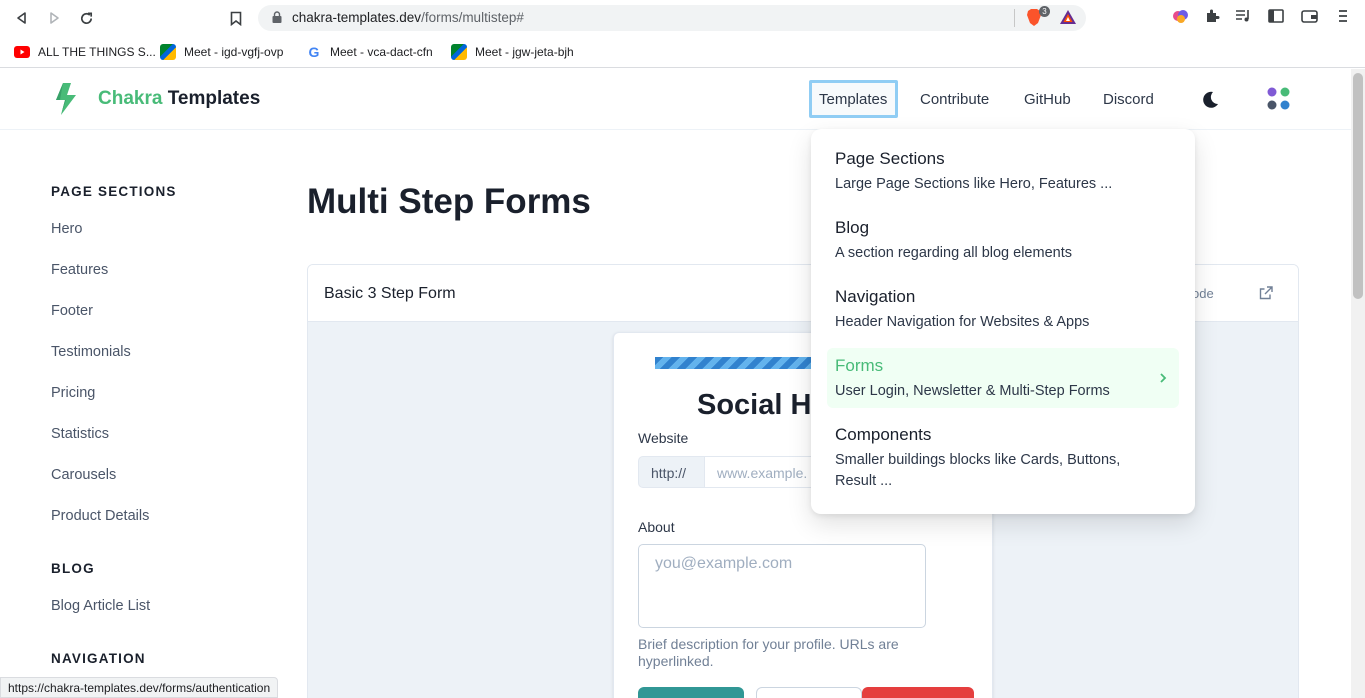  Describe the element at coordinates (1343, 16) in the screenshot. I see `browser-menu-icon` at that location.